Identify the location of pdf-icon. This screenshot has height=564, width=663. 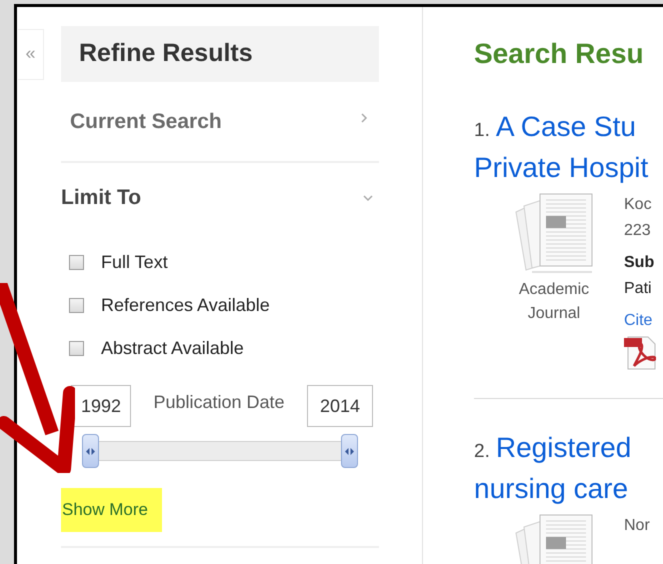
(640, 353).